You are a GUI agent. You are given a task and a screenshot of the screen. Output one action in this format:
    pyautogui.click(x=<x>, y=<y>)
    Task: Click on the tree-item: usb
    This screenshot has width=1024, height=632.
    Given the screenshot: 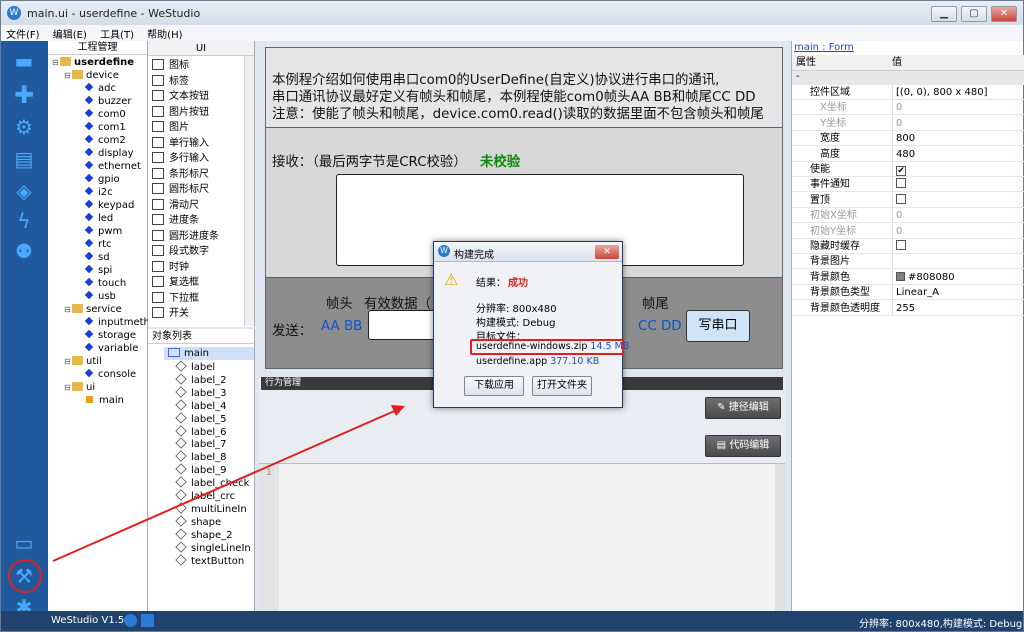 What is the action you would take?
    pyautogui.click(x=100, y=296)
    